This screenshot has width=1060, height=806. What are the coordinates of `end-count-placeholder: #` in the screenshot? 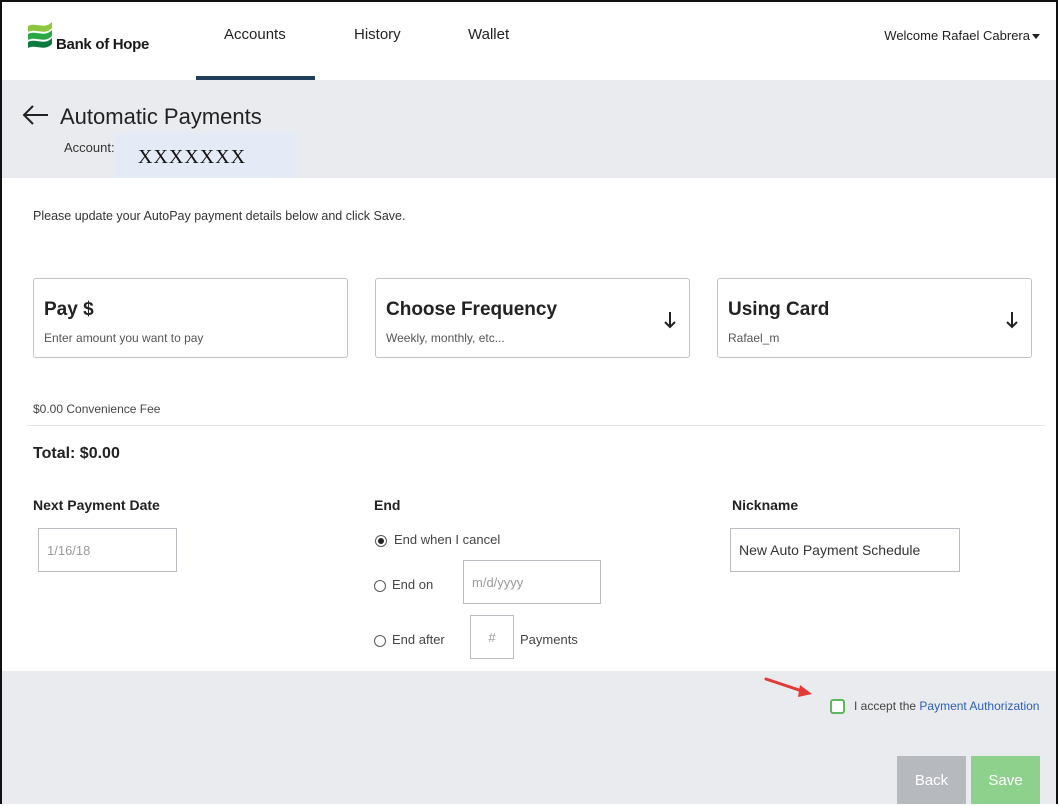 It's located at (492, 637).